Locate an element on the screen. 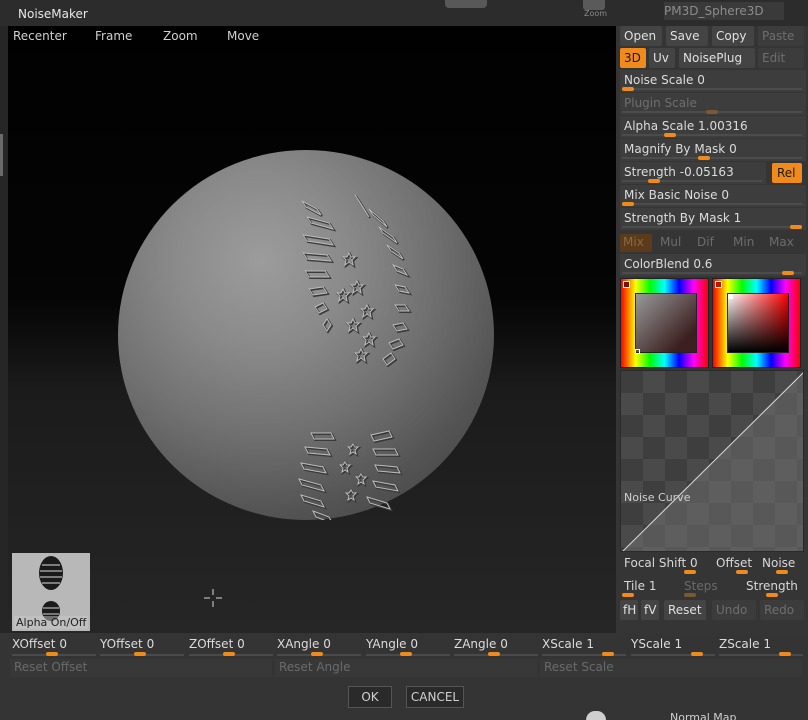 The width and height of the screenshot is (808, 720). yangle-slider: YAngle 0 is located at coordinates (408, 647).